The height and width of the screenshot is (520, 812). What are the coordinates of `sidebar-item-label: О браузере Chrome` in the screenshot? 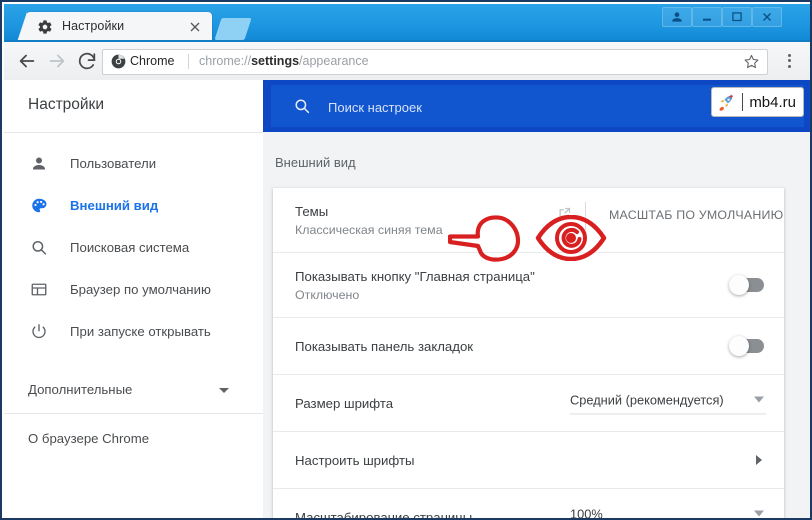 It's located at (89, 438).